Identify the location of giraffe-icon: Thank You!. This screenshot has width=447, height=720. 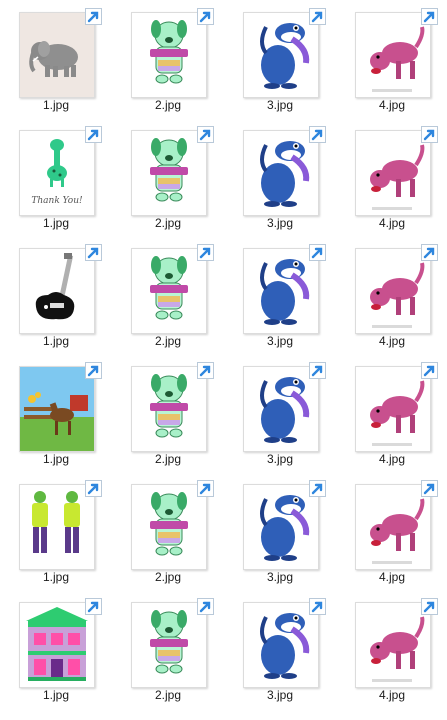
(57, 173).